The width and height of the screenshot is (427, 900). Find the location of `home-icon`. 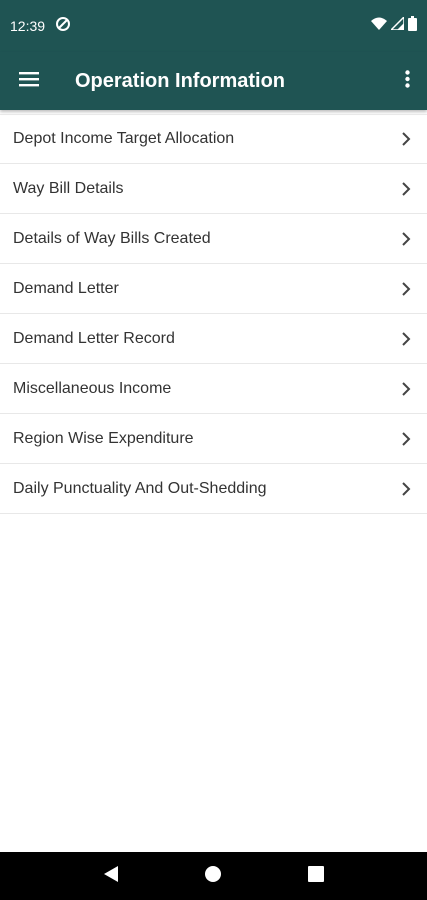

home-icon is located at coordinates (213, 876).